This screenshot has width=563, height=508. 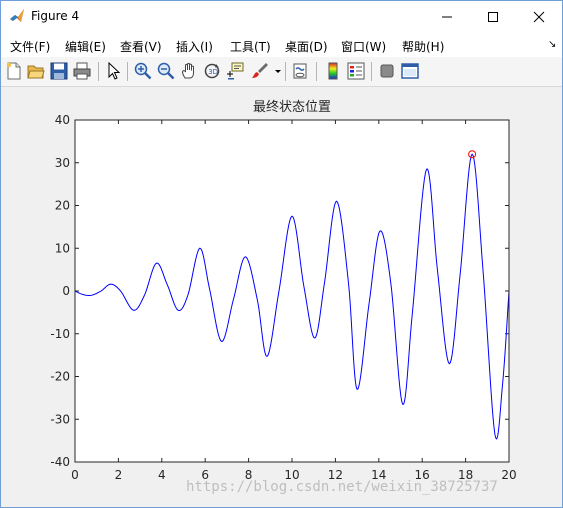 What do you see at coordinates (194, 46) in the screenshot?
I see `menu-insert: 插入(I)` at bounding box center [194, 46].